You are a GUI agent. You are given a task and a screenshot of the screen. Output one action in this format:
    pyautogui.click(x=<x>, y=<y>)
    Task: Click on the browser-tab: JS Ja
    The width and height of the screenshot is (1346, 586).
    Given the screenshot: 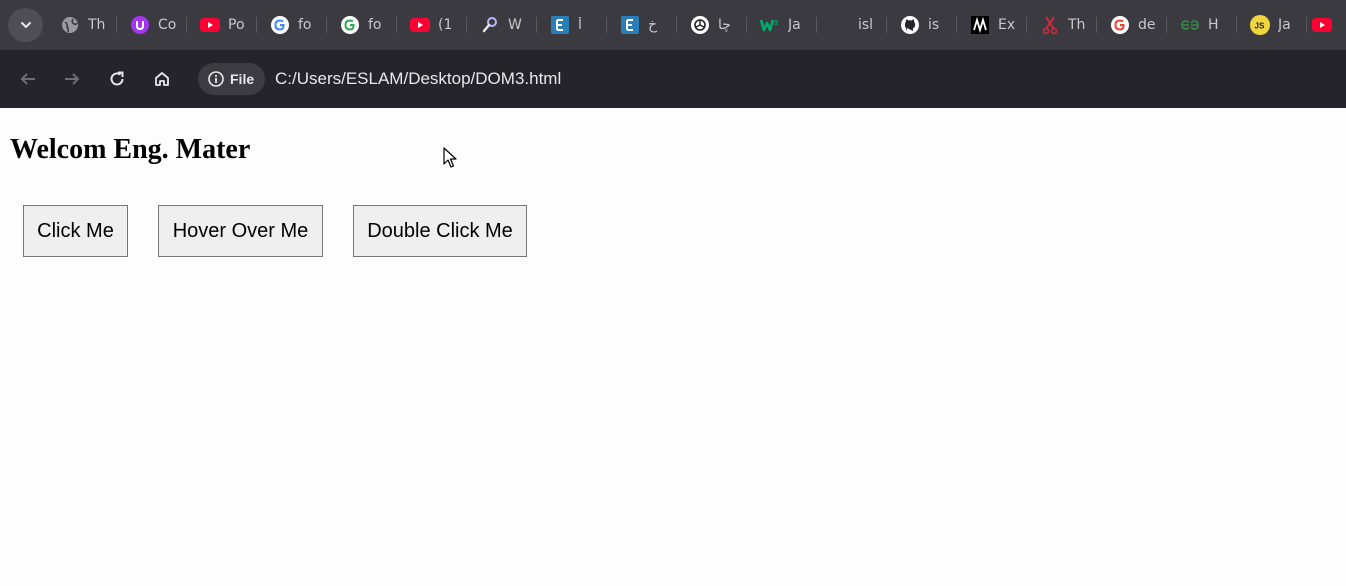 What is the action you would take?
    pyautogui.click(x=1270, y=25)
    